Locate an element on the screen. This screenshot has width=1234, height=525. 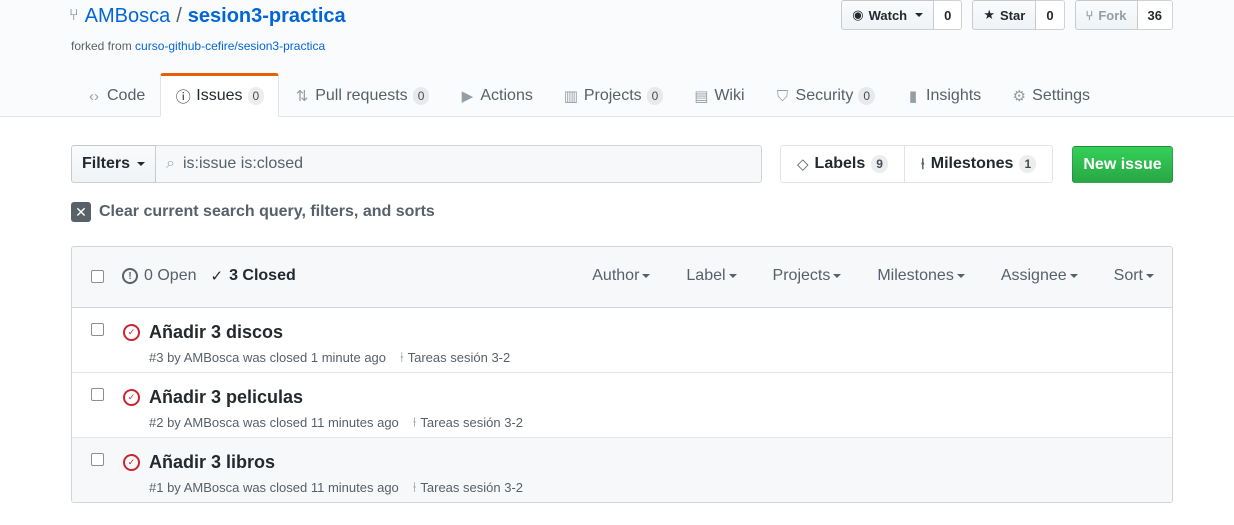
gear-icon: ⚙ is located at coordinates (1019, 96).